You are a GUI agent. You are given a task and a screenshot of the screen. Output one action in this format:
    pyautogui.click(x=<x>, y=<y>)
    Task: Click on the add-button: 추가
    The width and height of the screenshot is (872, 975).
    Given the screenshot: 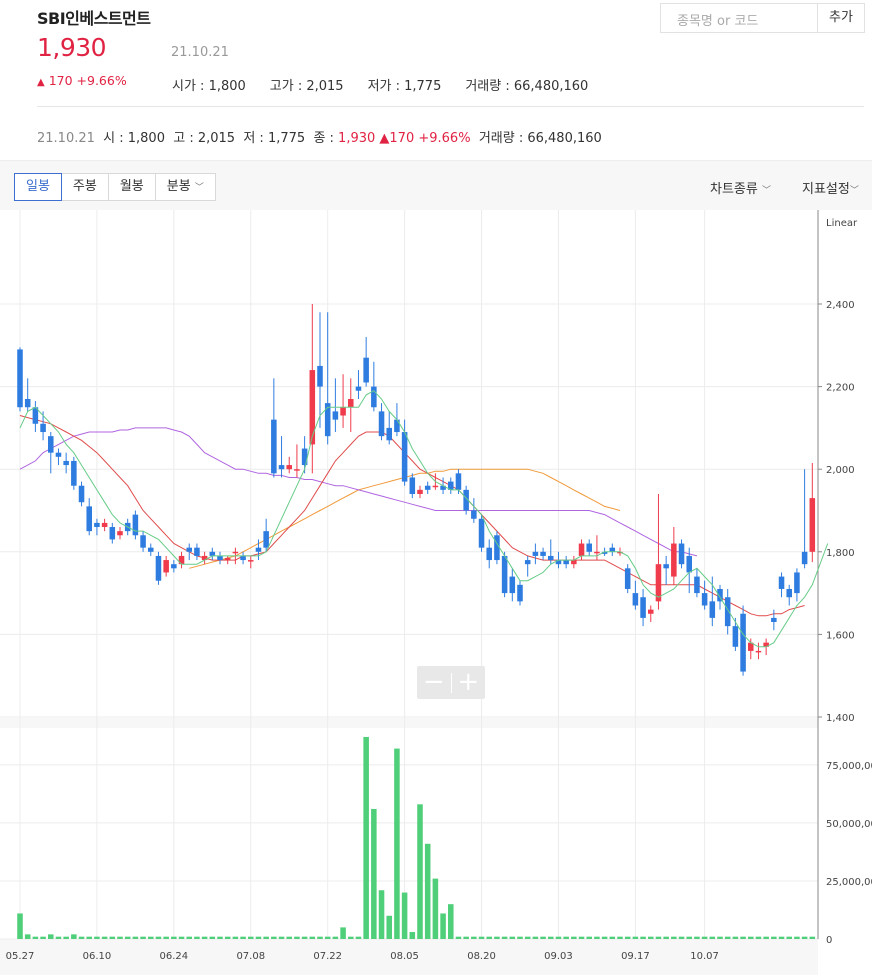 What is the action you would take?
    pyautogui.click(x=841, y=18)
    